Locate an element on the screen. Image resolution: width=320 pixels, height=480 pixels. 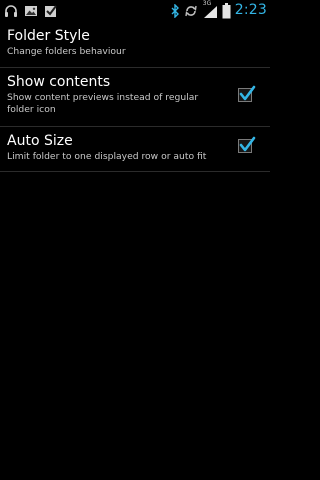
pref-title: Folder Style is located at coordinates (48, 36).